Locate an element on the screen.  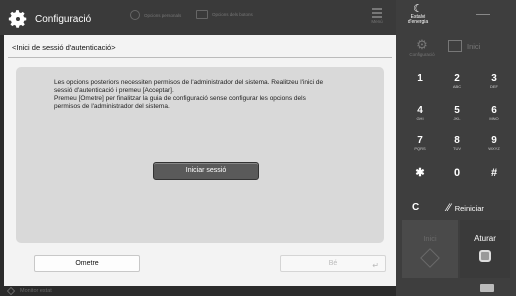
key-label: 8 is located at coordinates (457, 140).